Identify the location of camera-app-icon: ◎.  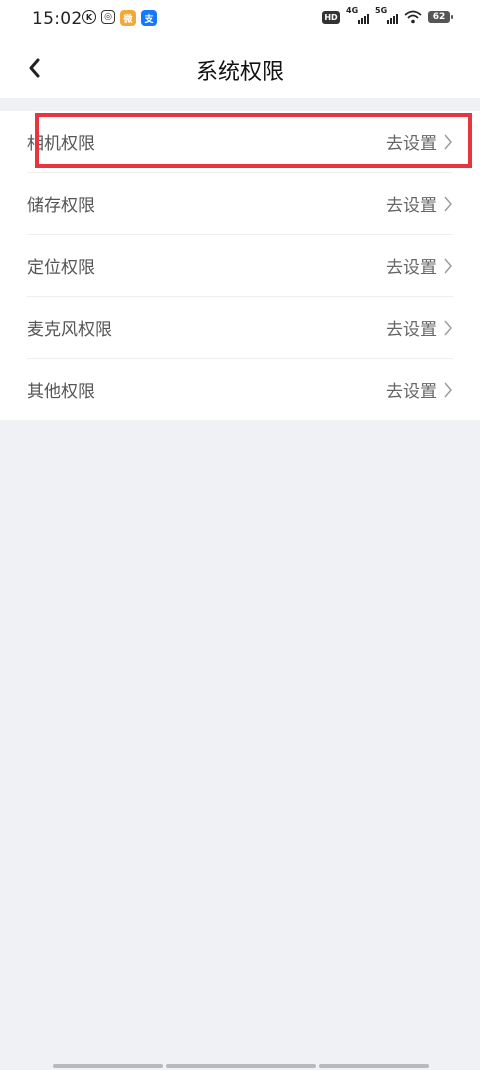
(108, 17).